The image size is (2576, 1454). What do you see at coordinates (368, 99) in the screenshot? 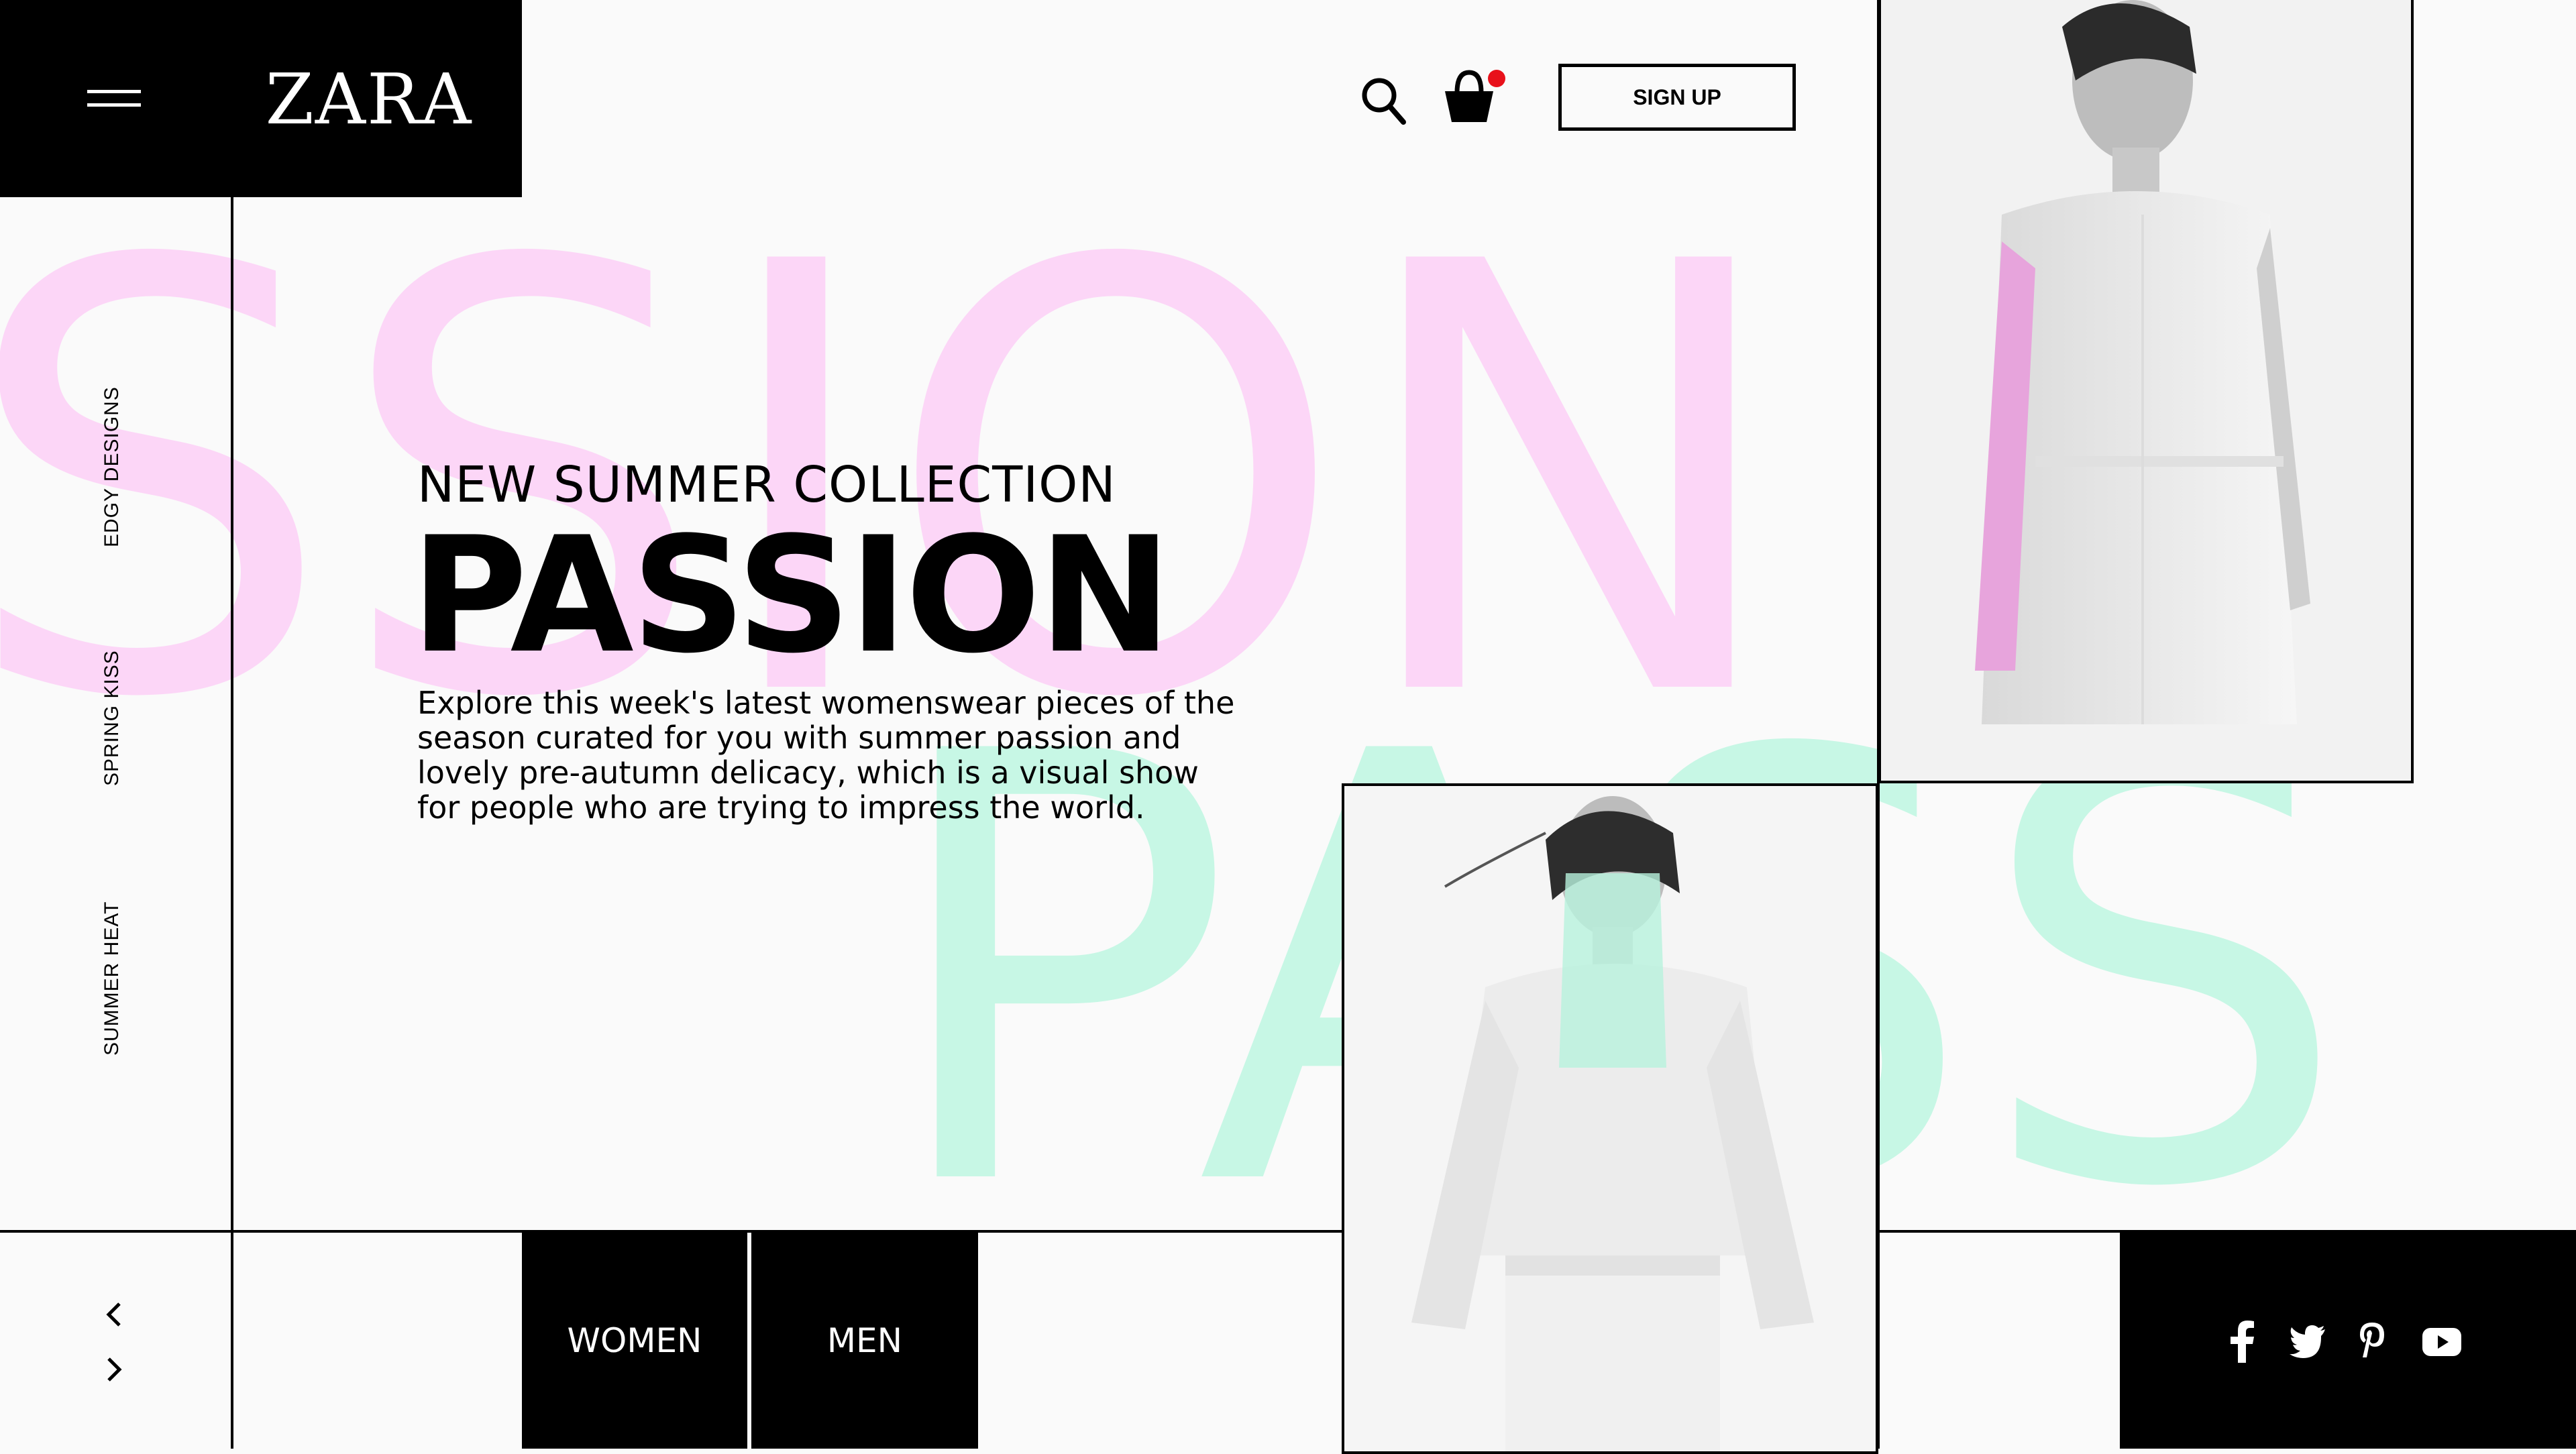
I see `zara-logo: ZARA` at bounding box center [368, 99].